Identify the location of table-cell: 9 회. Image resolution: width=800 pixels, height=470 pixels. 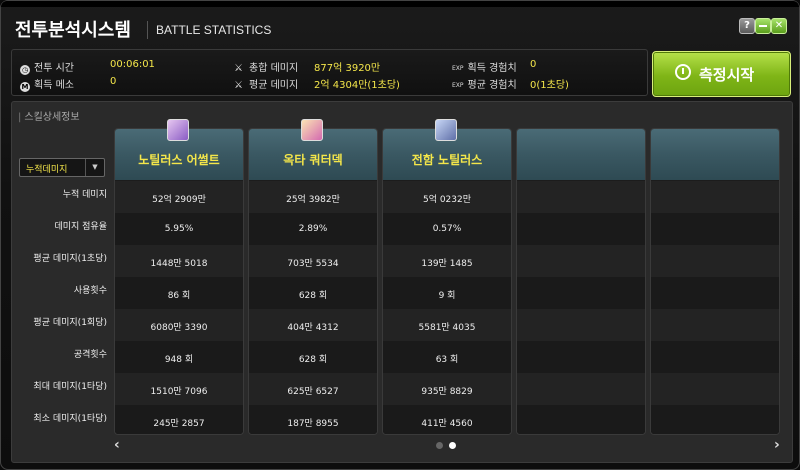
(447, 296).